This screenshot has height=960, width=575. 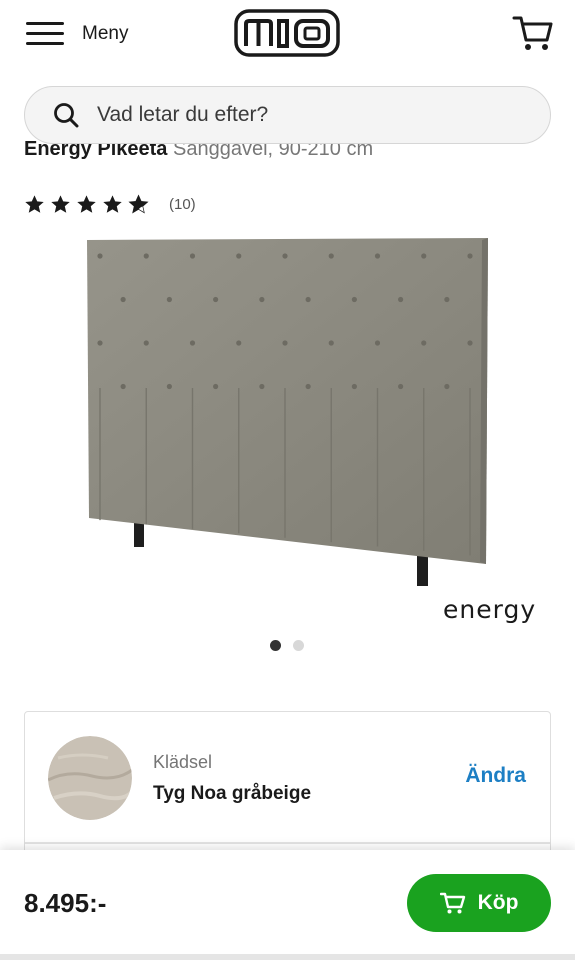 I want to click on svg-text: energy, so click(x=489, y=610).